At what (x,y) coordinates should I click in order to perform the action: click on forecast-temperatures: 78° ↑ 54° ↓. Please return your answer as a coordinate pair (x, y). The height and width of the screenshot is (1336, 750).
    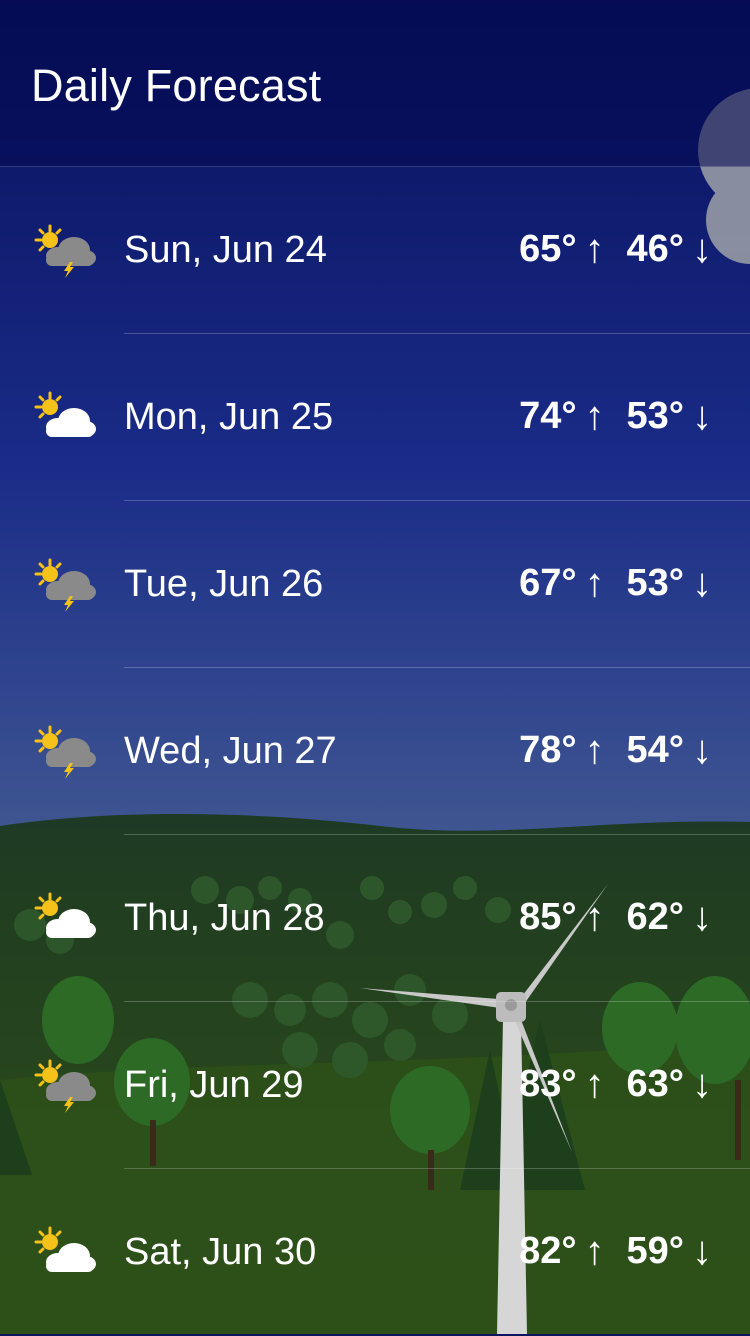
    Looking at the image, I should click on (615, 750).